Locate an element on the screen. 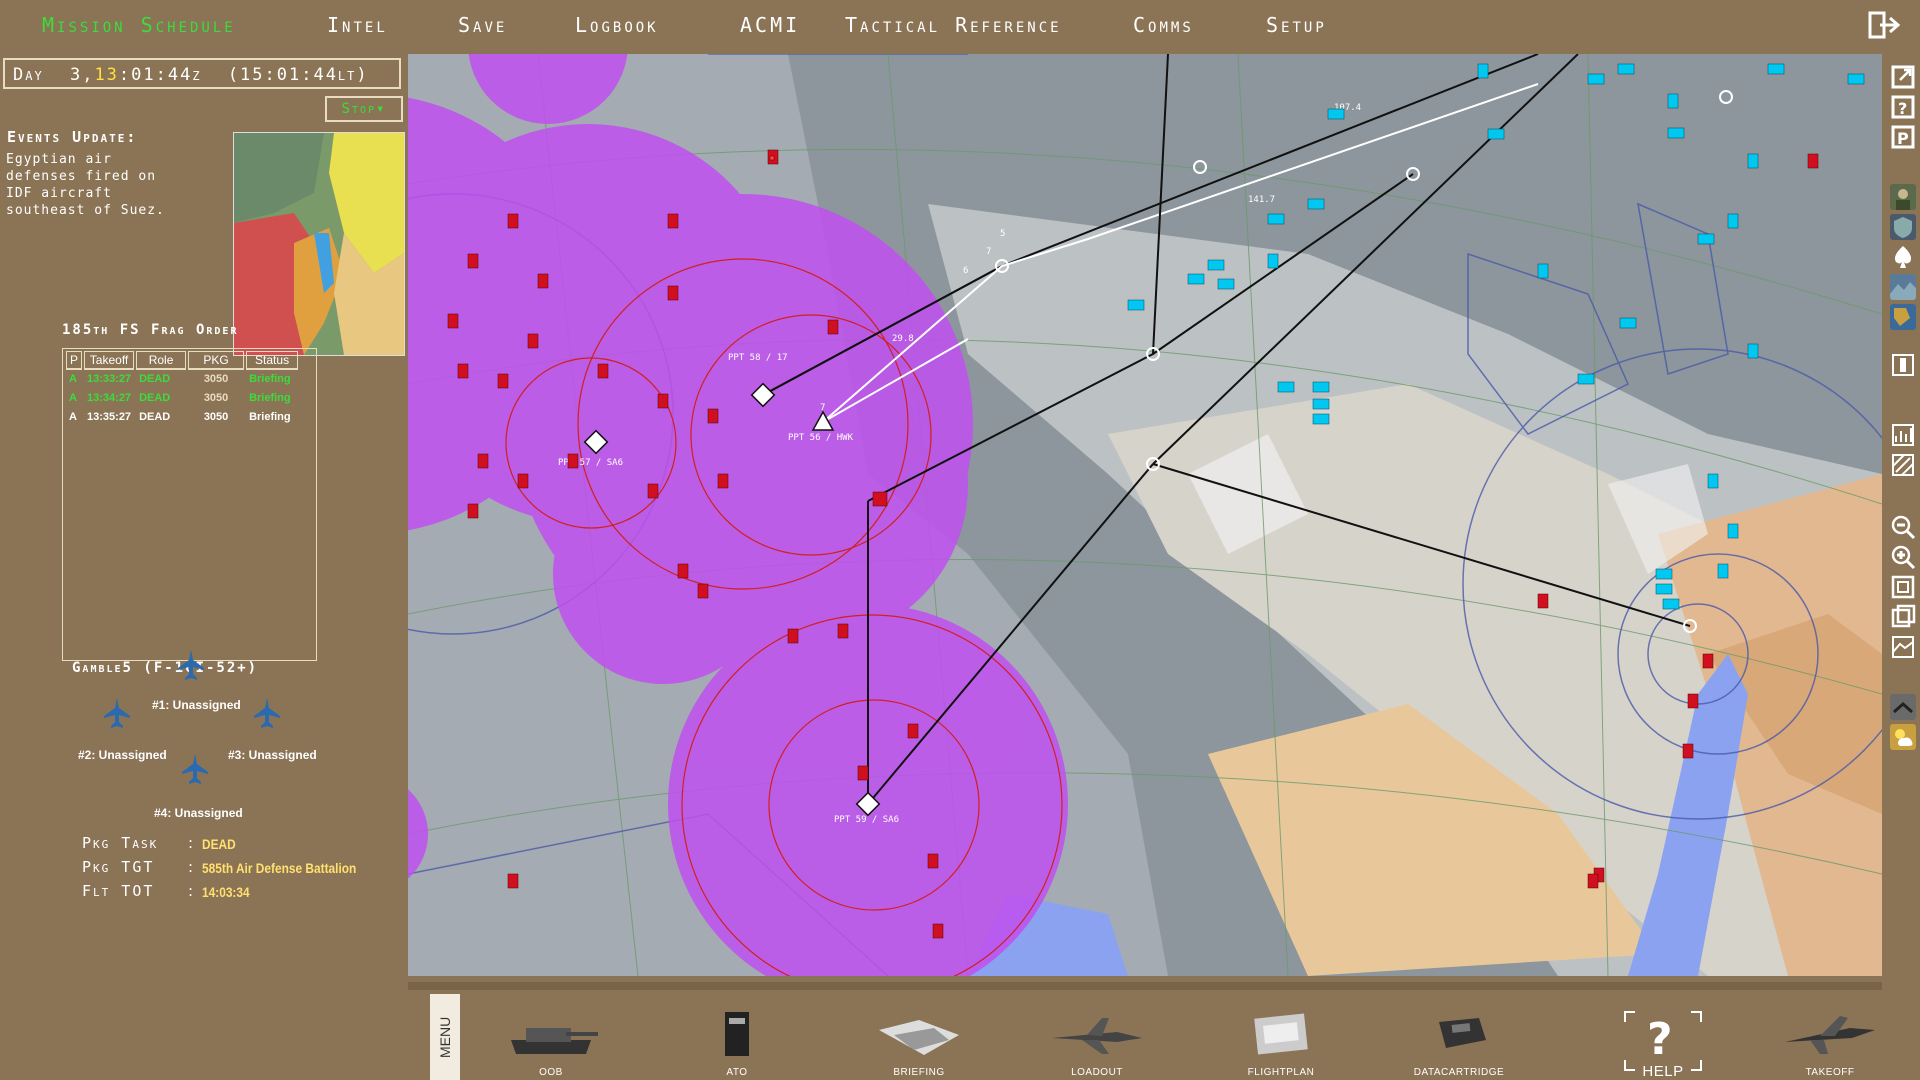 This screenshot has width=1920, height=1080. clock-hour: 13 is located at coordinates (106, 75).